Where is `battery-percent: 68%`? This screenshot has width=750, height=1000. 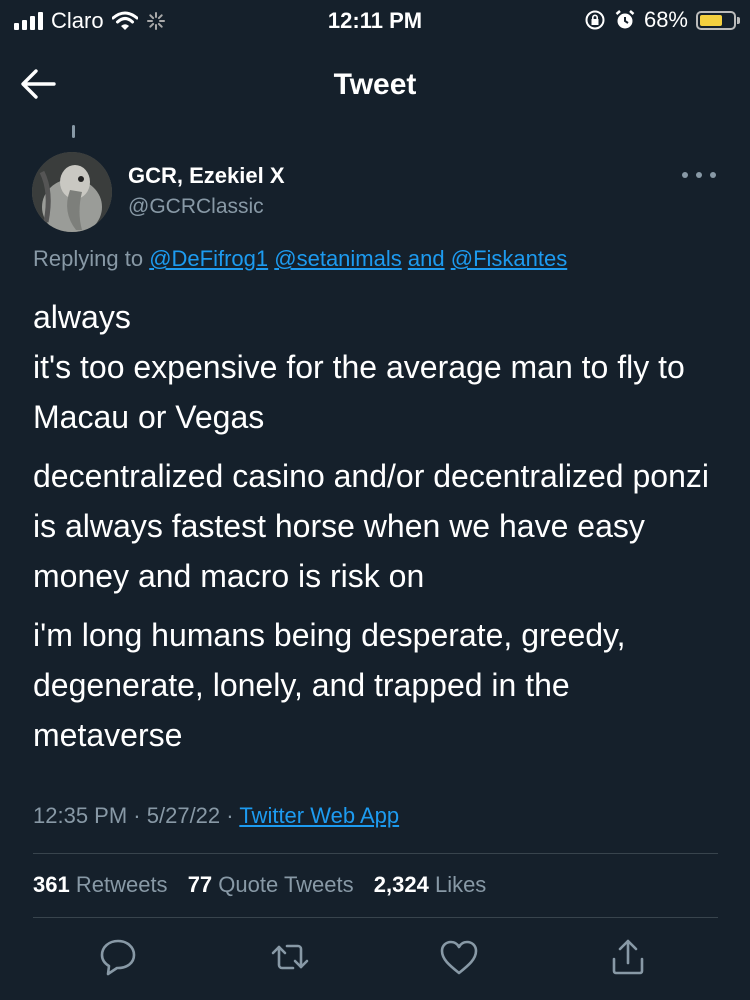 battery-percent: 68% is located at coordinates (665, 19).